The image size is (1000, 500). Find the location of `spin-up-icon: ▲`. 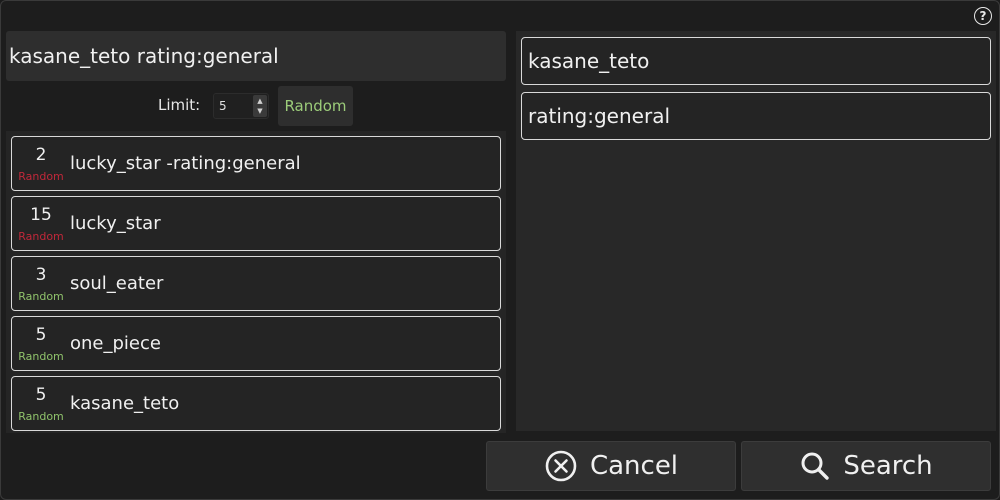

spin-up-icon: ▲ is located at coordinates (260, 101).